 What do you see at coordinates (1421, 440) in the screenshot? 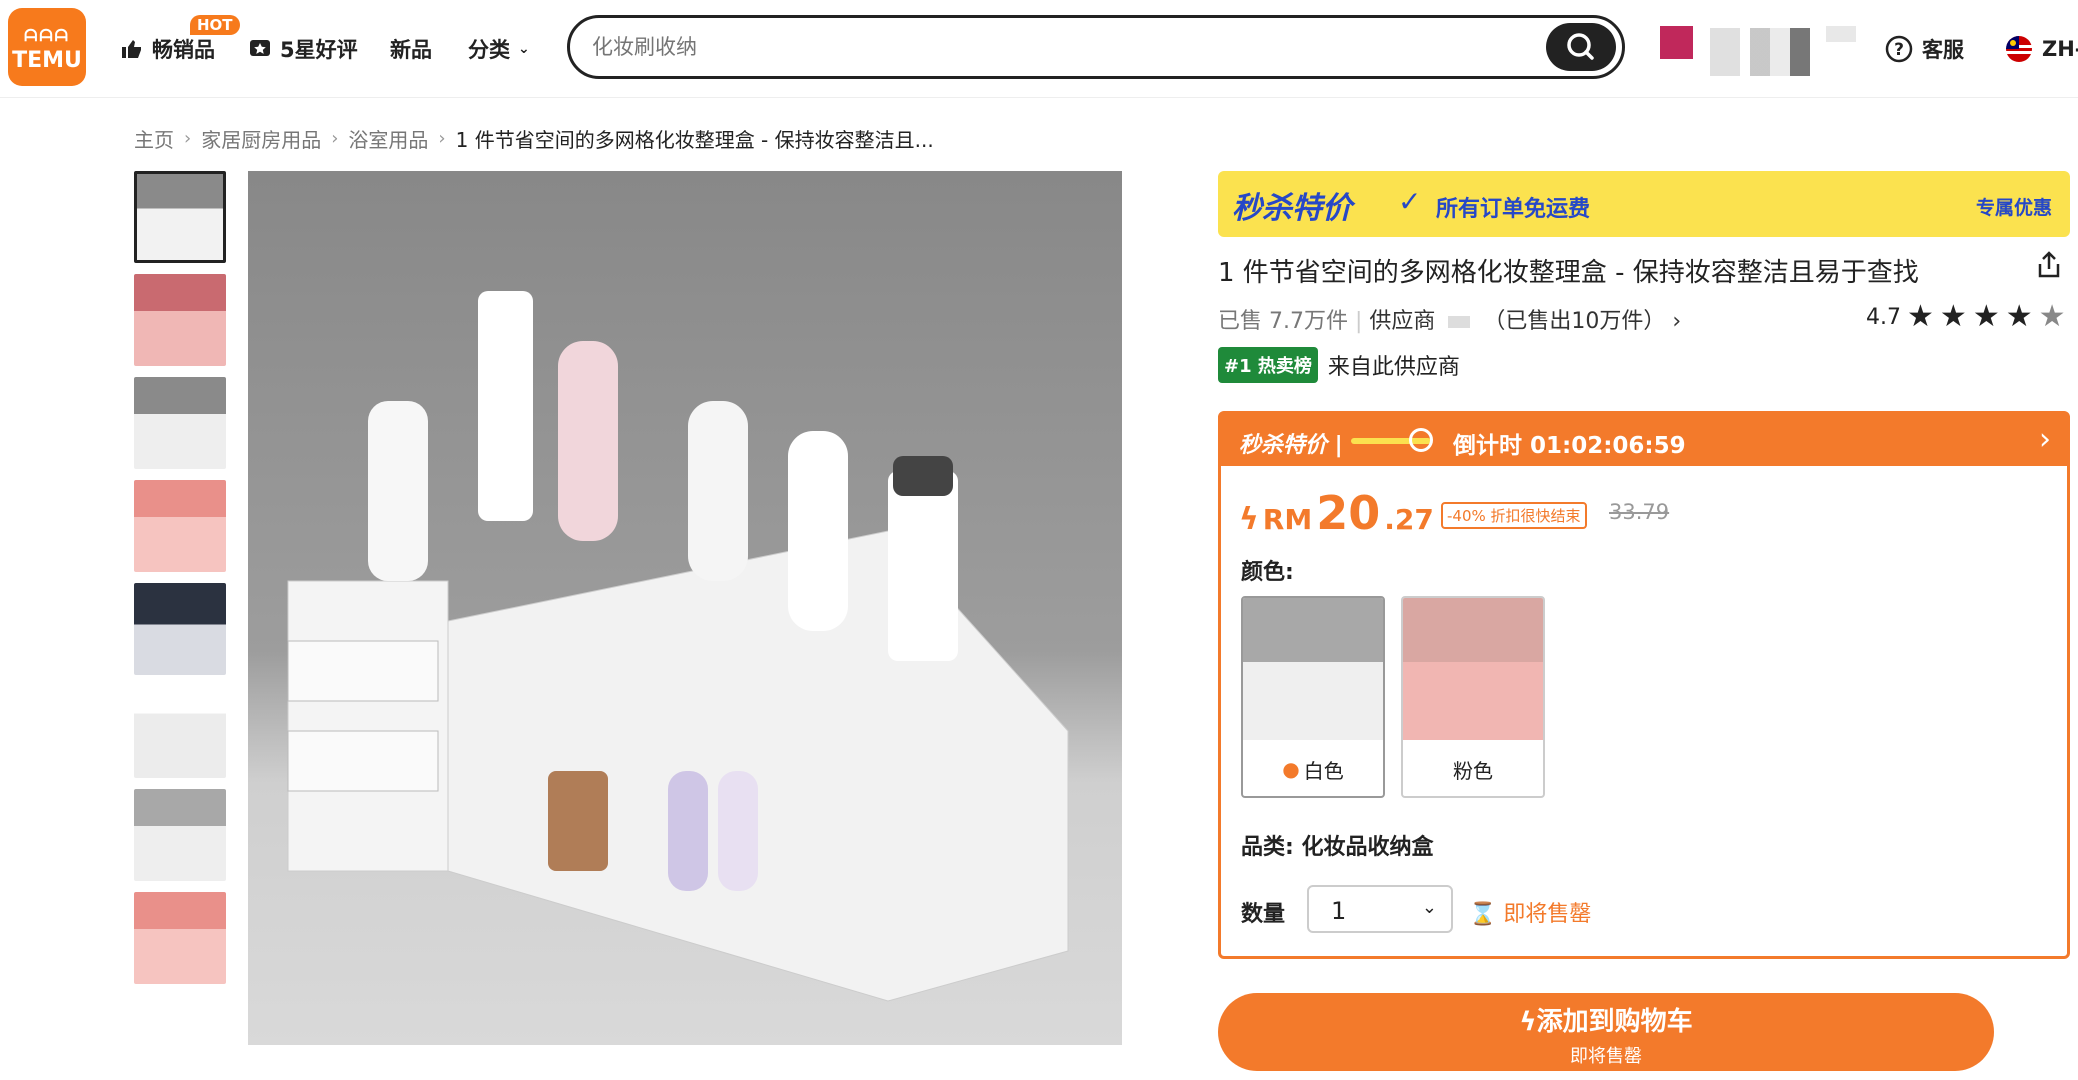
I see `clock-icon` at bounding box center [1421, 440].